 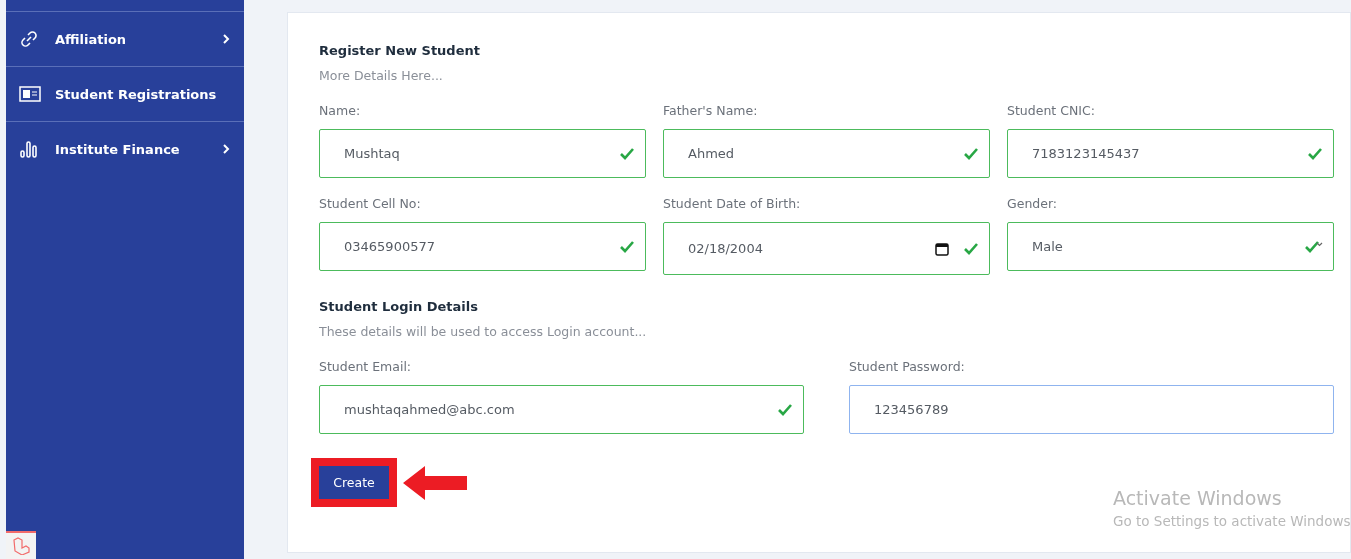 I want to click on id-card-icon, so click(x=30, y=94).